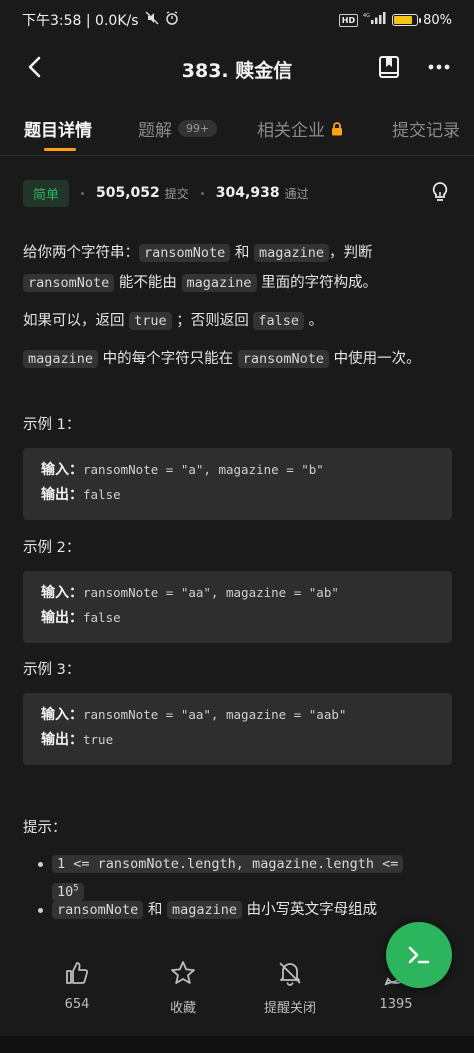  Describe the element at coordinates (319, 283) in the screenshot. I see `text: 里面的字符构成。` at that location.